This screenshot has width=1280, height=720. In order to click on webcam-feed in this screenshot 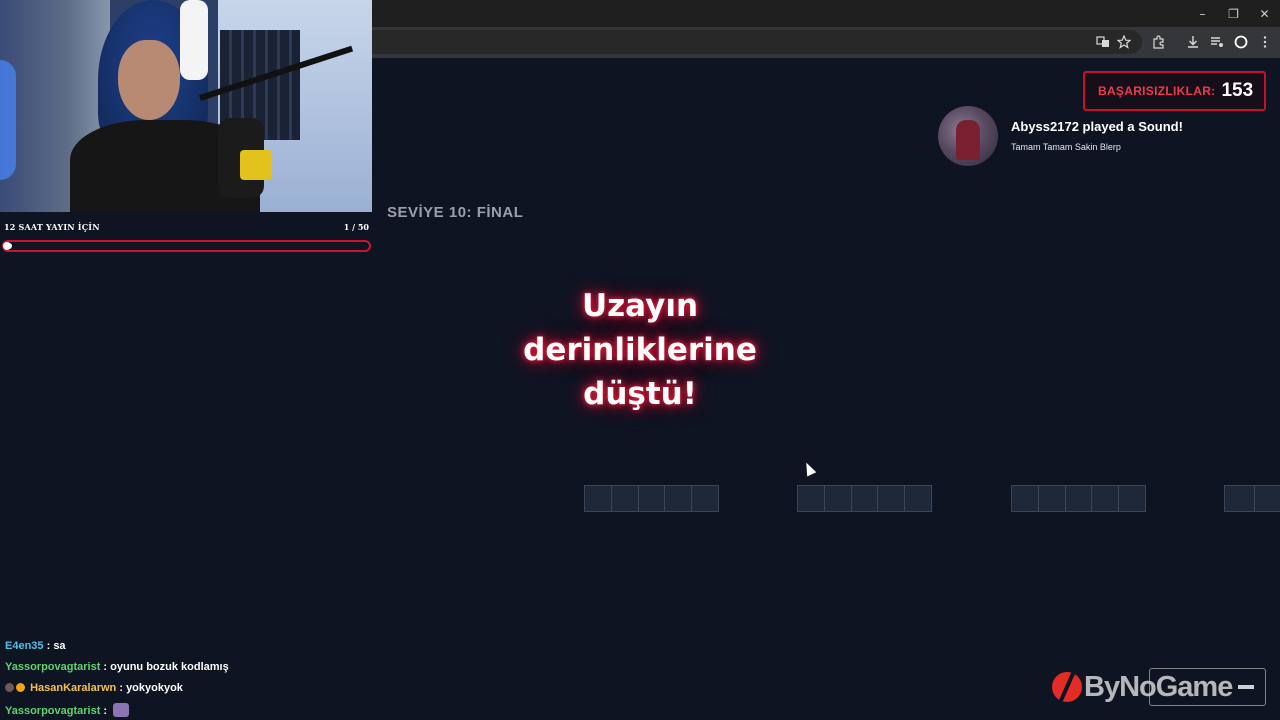, I will do `click(186, 106)`.